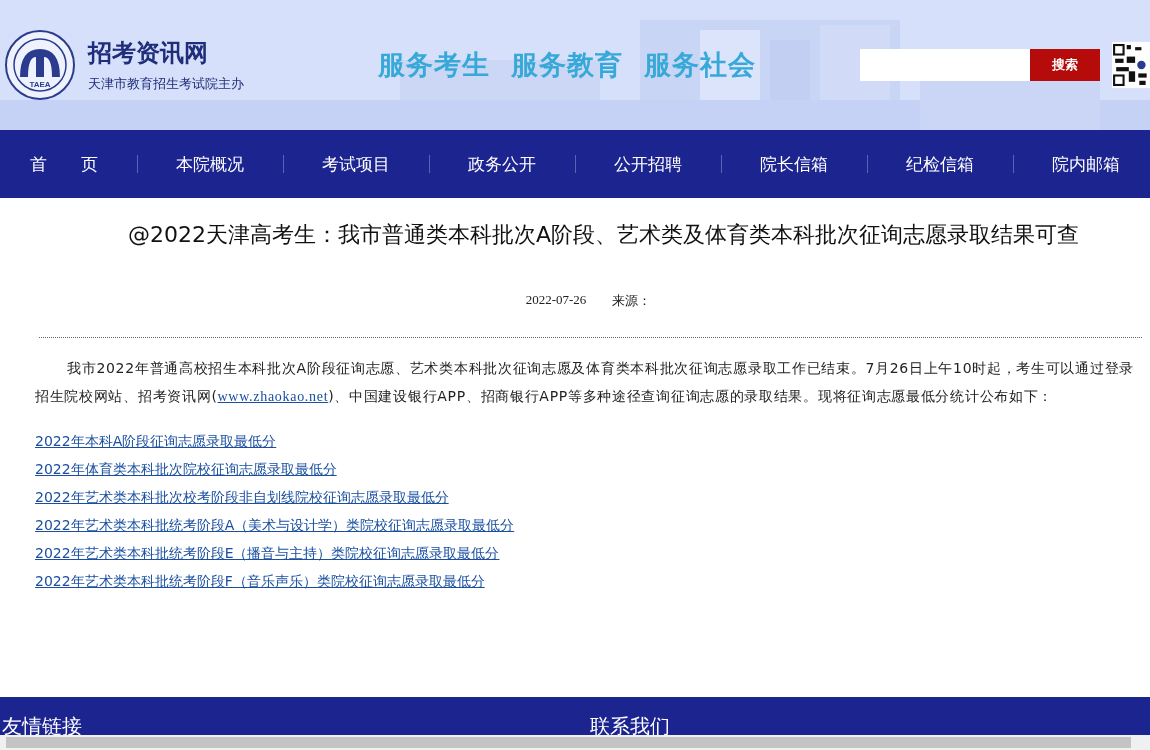 This screenshot has height=750, width=1150. I want to click on nav-item: 院内邮箱, so click(1086, 164).